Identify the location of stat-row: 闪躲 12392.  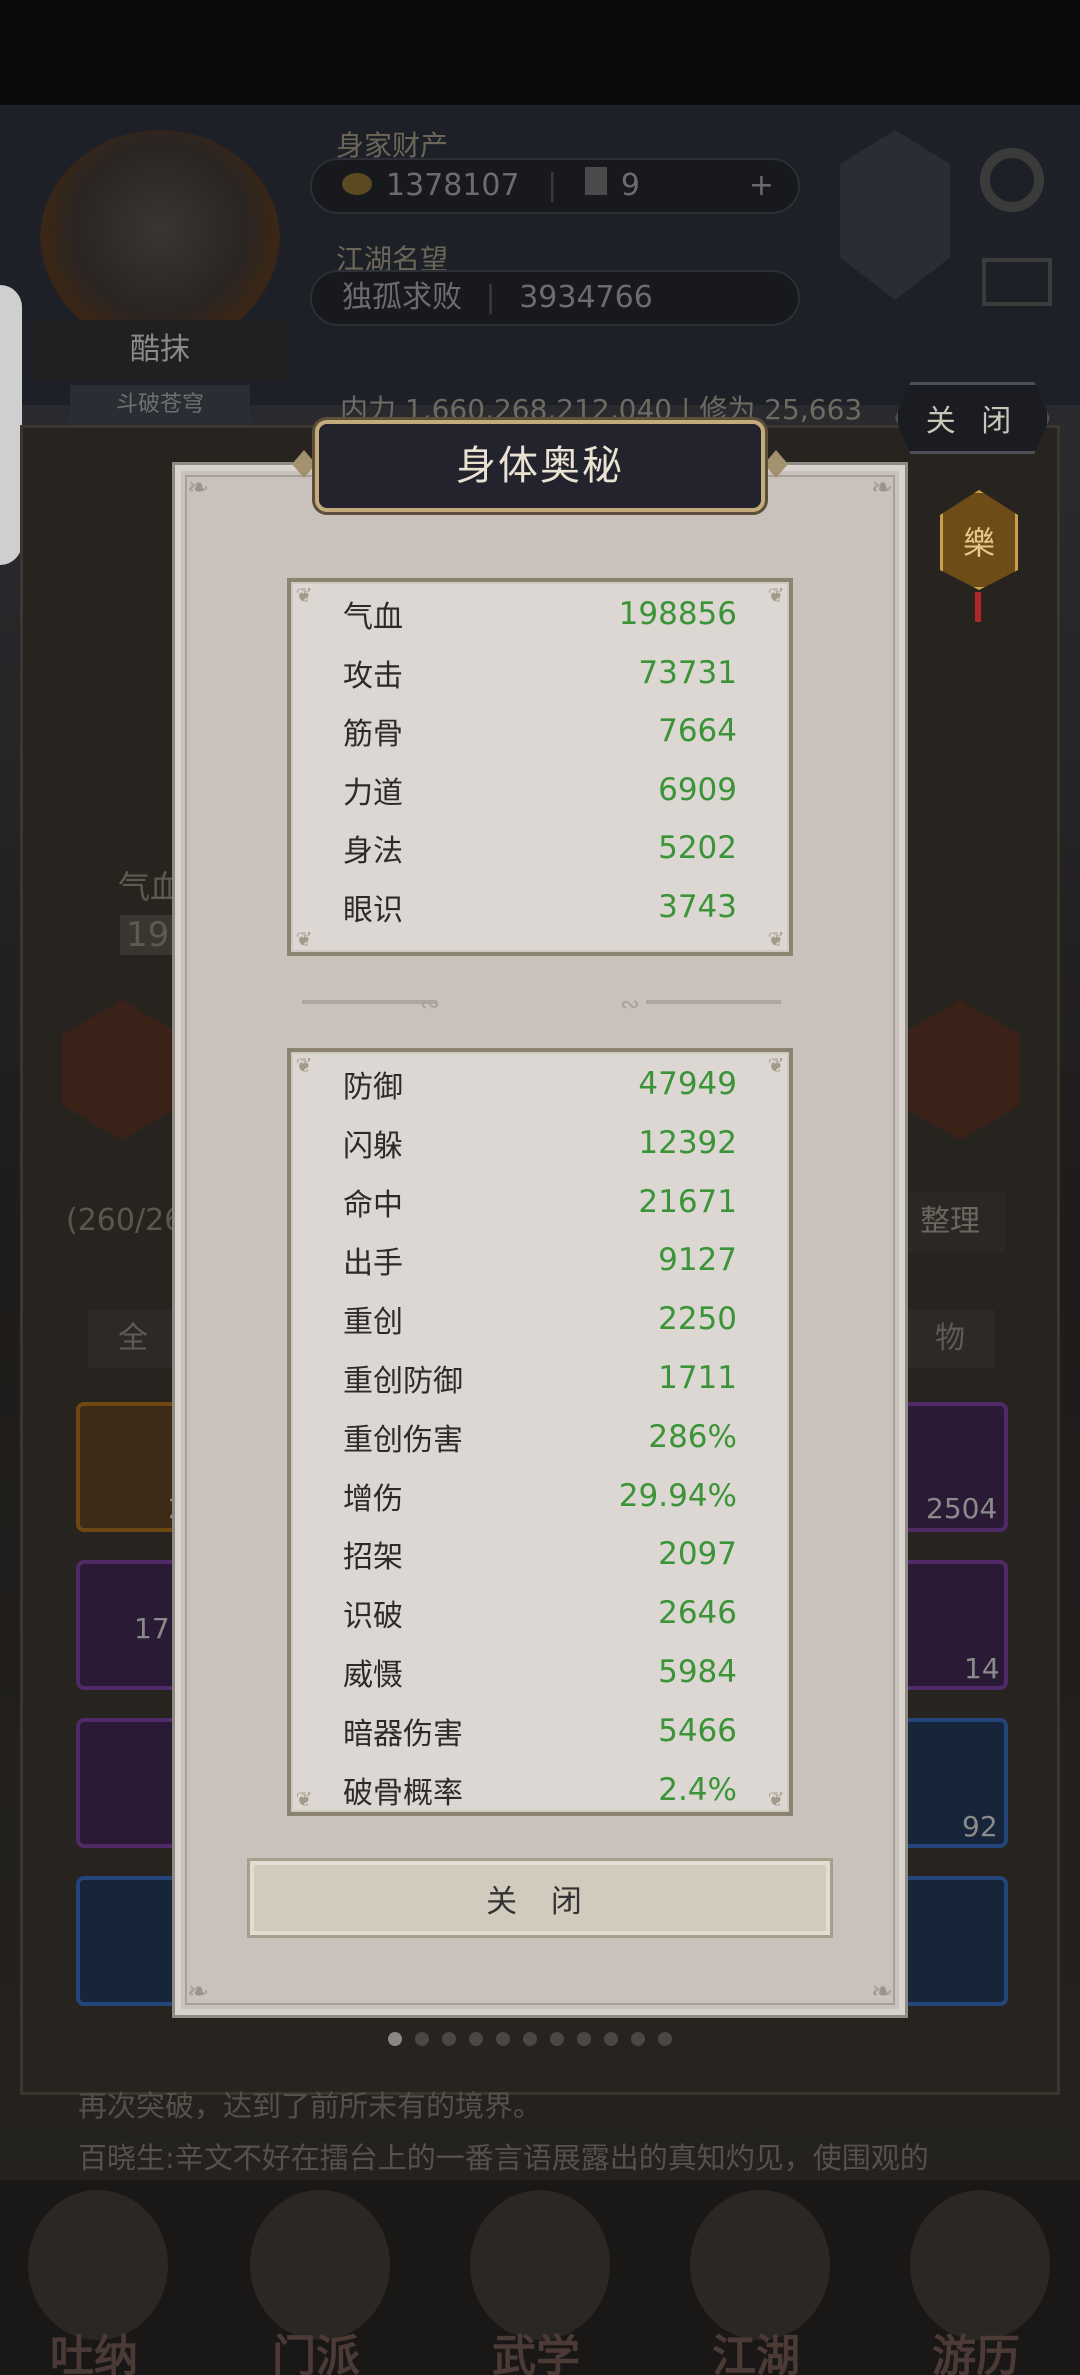
(540, 1143).